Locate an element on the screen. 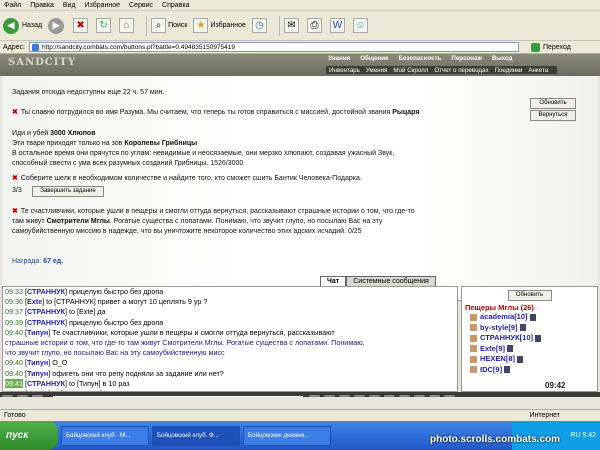 The height and width of the screenshot is (450, 600). player-item: СТРАННУК[10] is located at coordinates (529, 338).